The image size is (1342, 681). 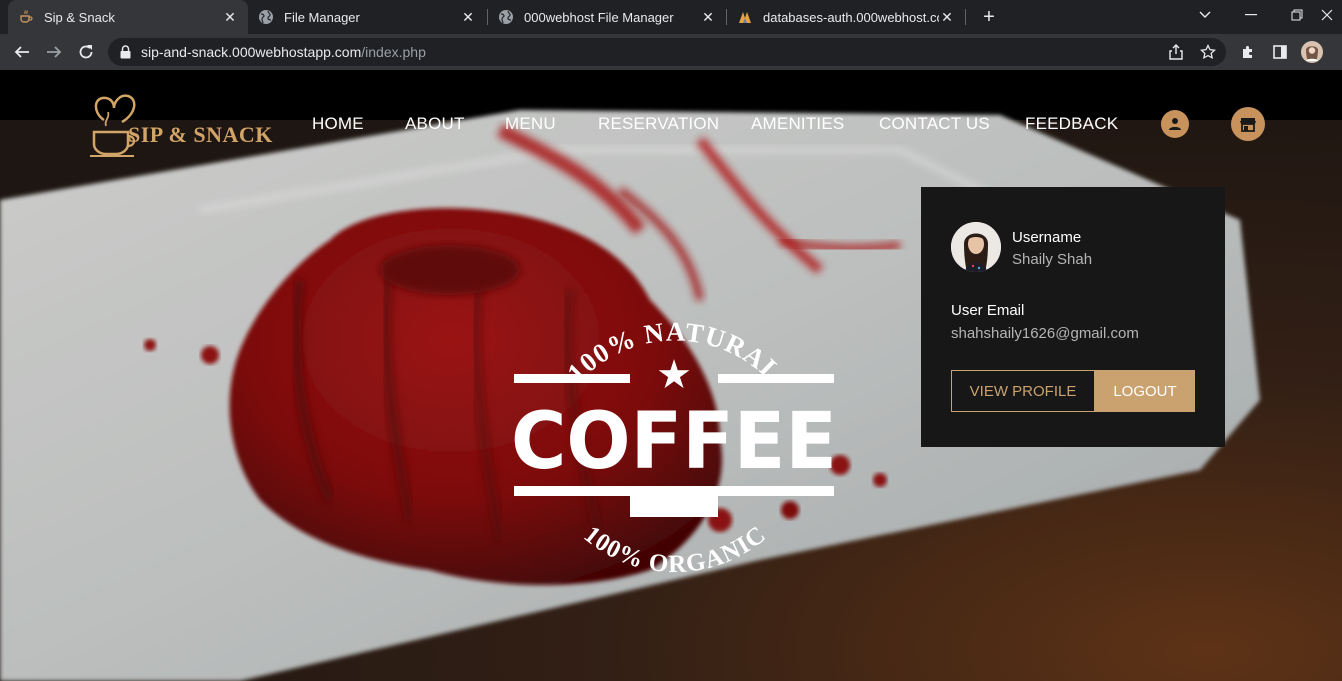 What do you see at coordinates (989, 17) in the screenshot?
I see `new-tab-button: +` at bounding box center [989, 17].